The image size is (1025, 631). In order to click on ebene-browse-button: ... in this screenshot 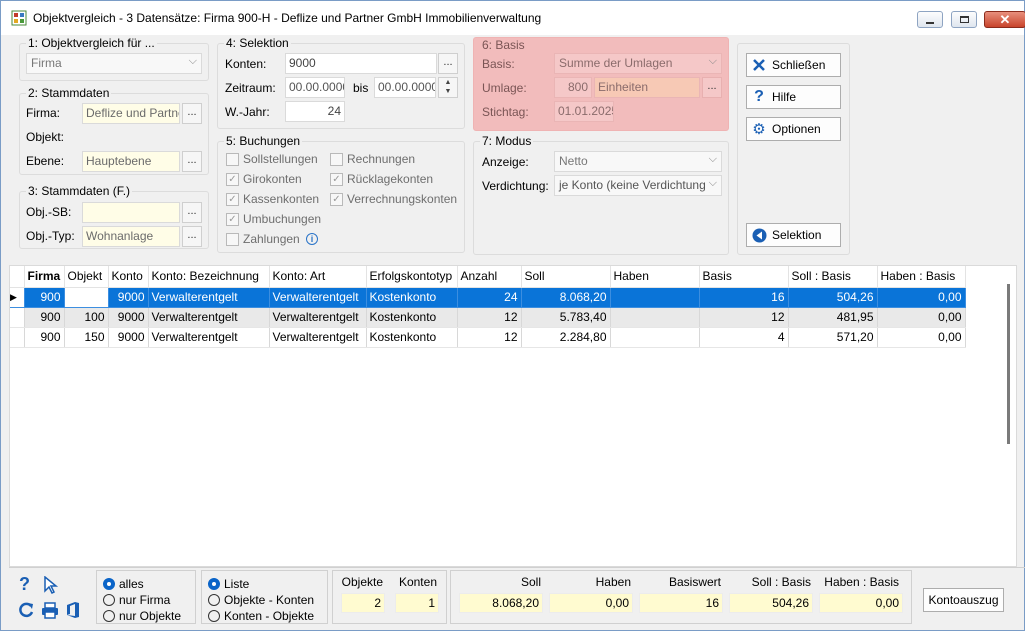, I will do `click(192, 161)`.